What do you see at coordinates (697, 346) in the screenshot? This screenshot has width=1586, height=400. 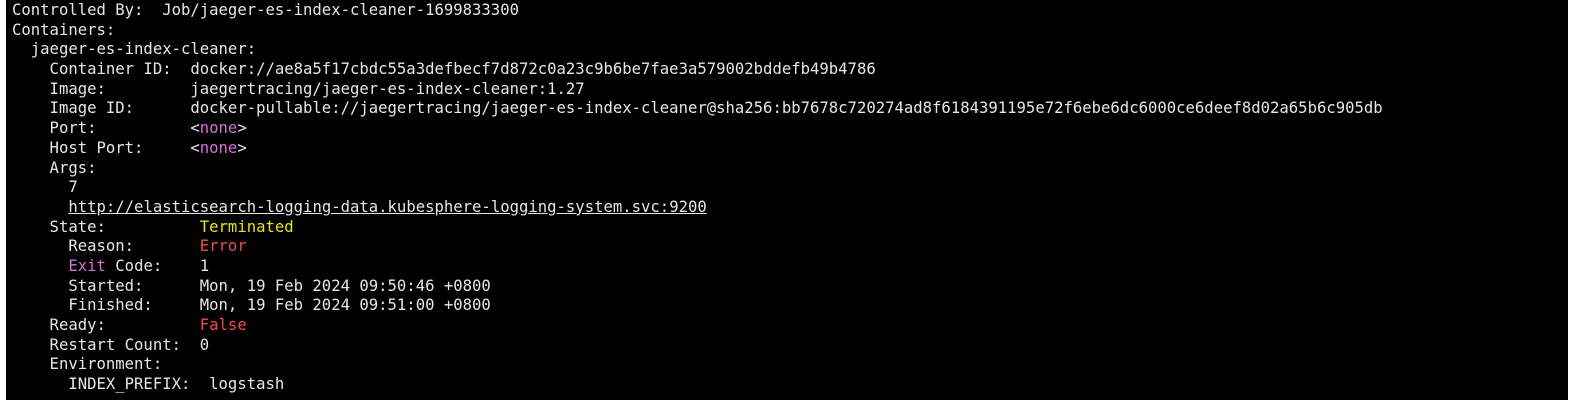 I see `terminal-line-restart-count: Restart Count: 0` at bounding box center [697, 346].